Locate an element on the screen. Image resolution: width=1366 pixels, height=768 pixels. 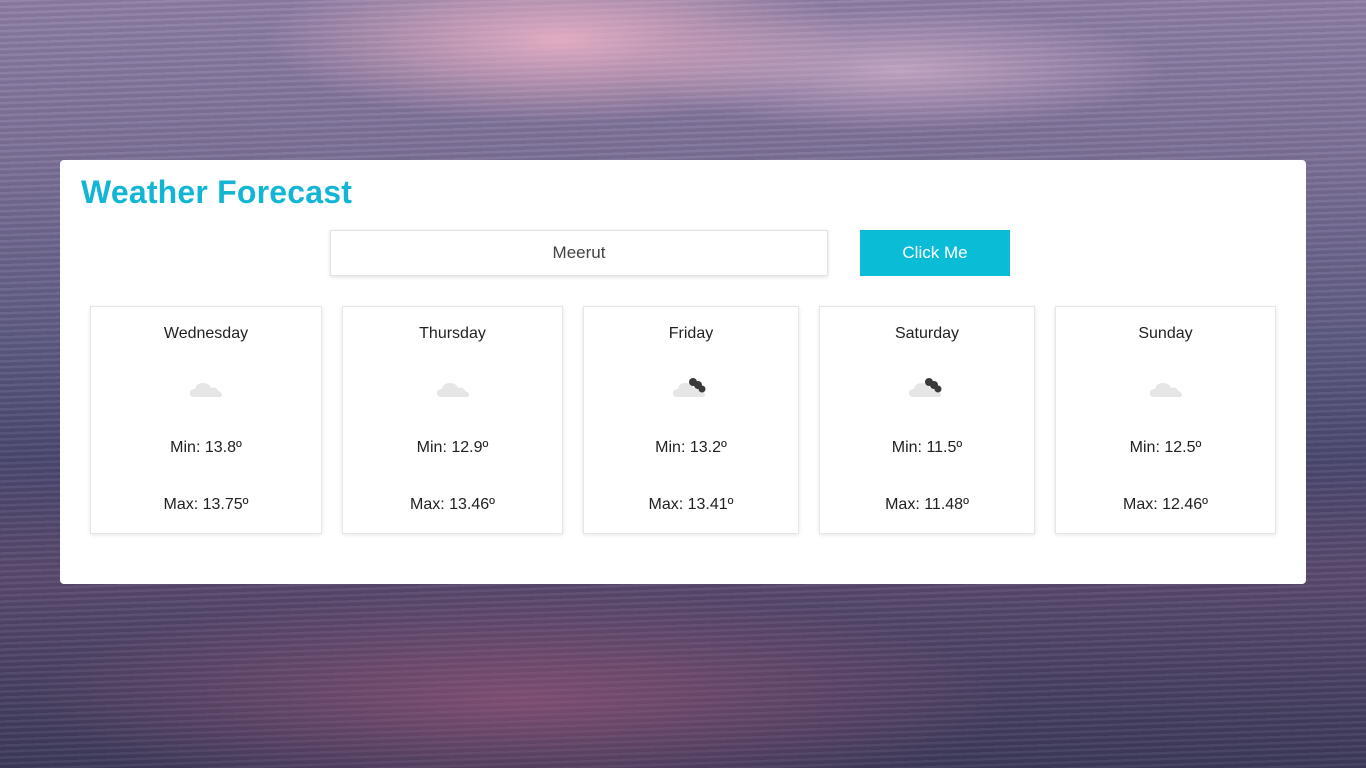
max-temp: Max: 13.75º is located at coordinates (206, 504).